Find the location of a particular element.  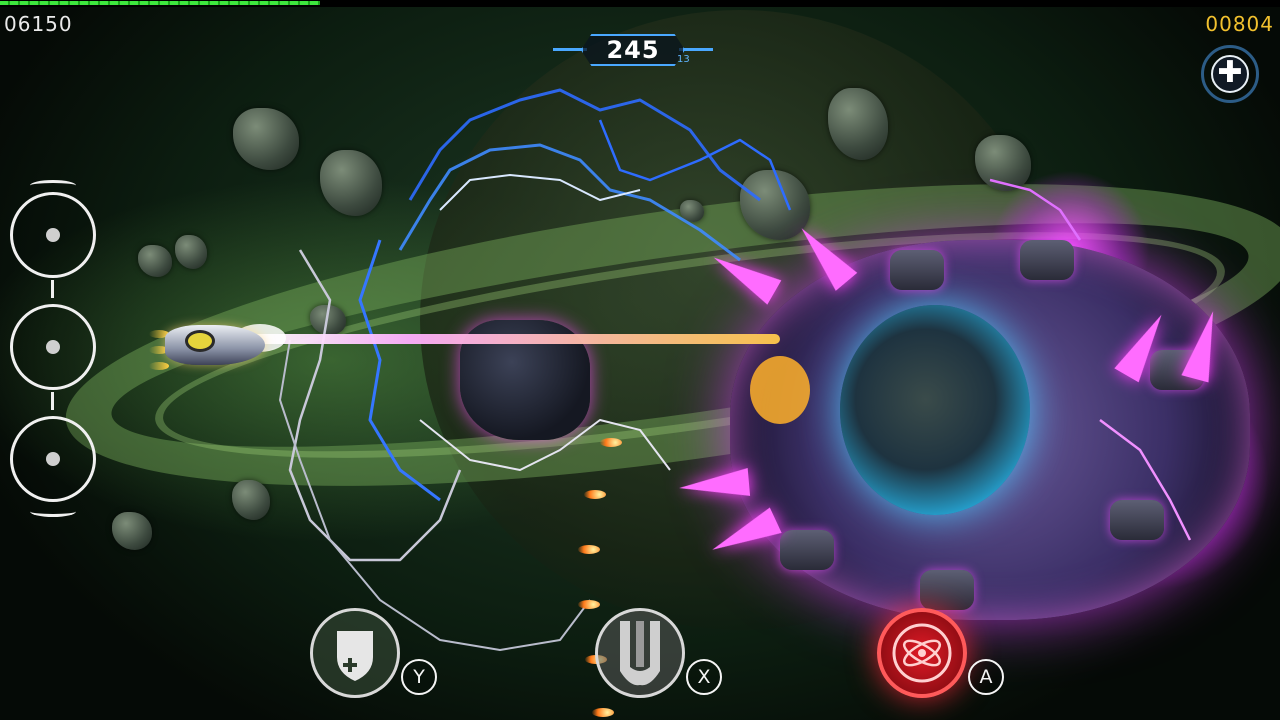

player-ship-hull is located at coordinates (215, 345).